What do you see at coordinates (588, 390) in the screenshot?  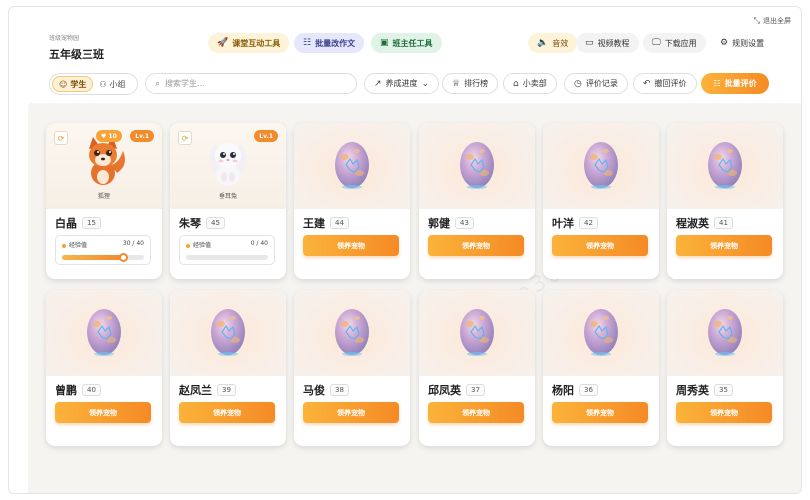 I see `student-number: 36` at bounding box center [588, 390].